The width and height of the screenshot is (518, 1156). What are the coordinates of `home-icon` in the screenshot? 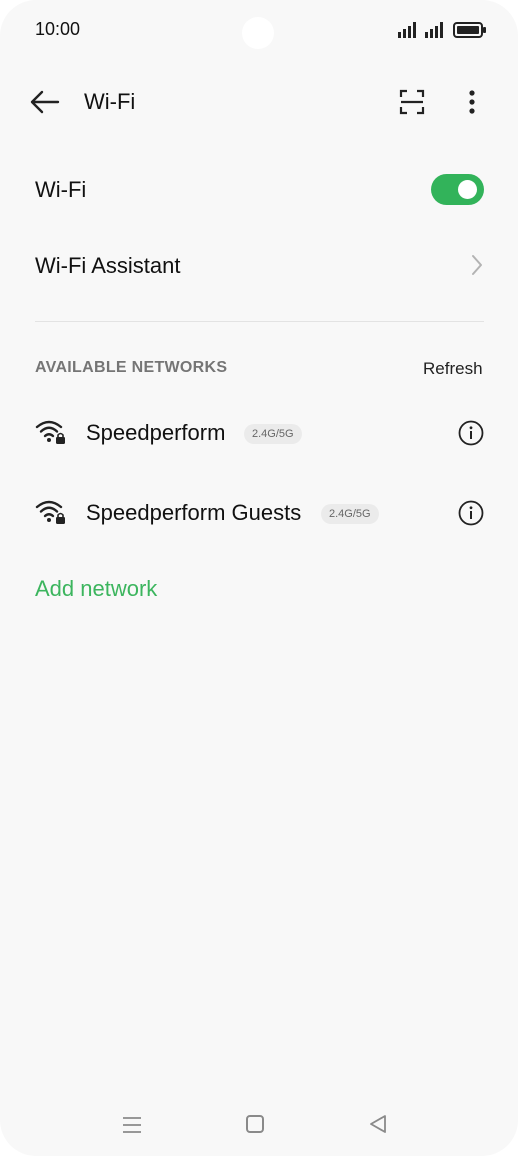 It's located at (255, 1124).